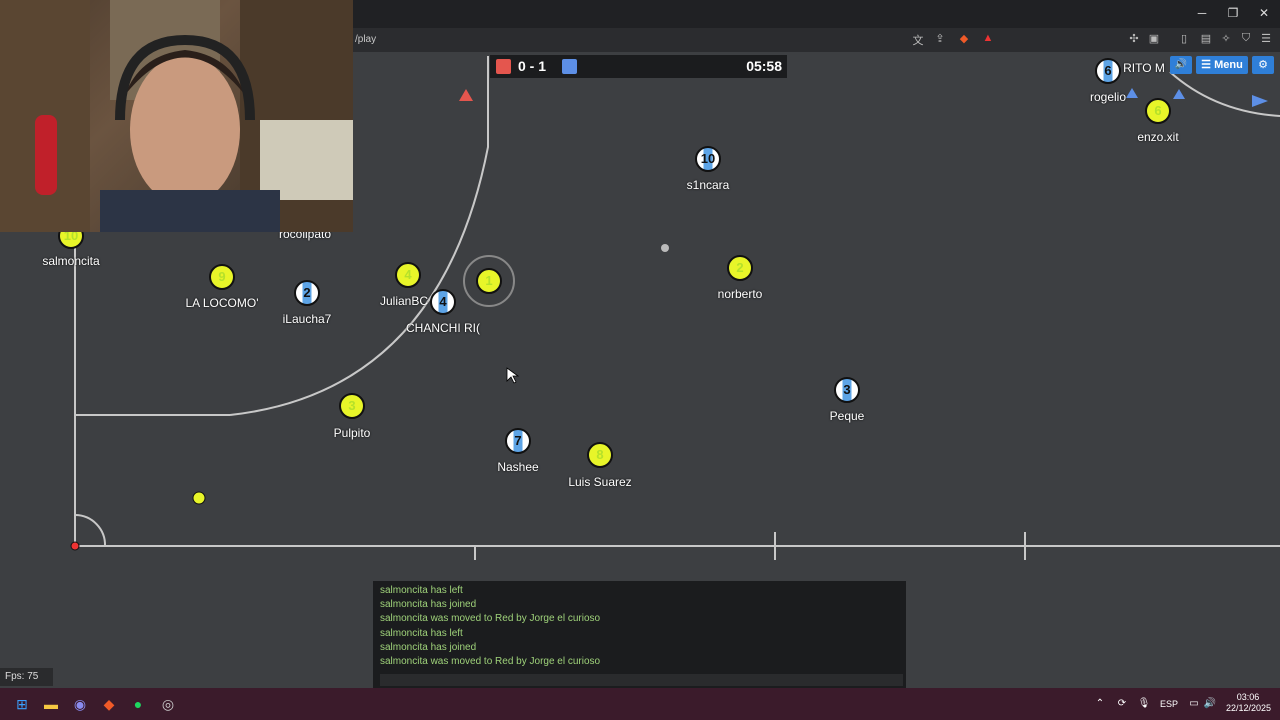 The width and height of the screenshot is (1280, 720). Describe the element at coordinates (1248, 697) in the screenshot. I see `clock-time: 03:06` at that location.